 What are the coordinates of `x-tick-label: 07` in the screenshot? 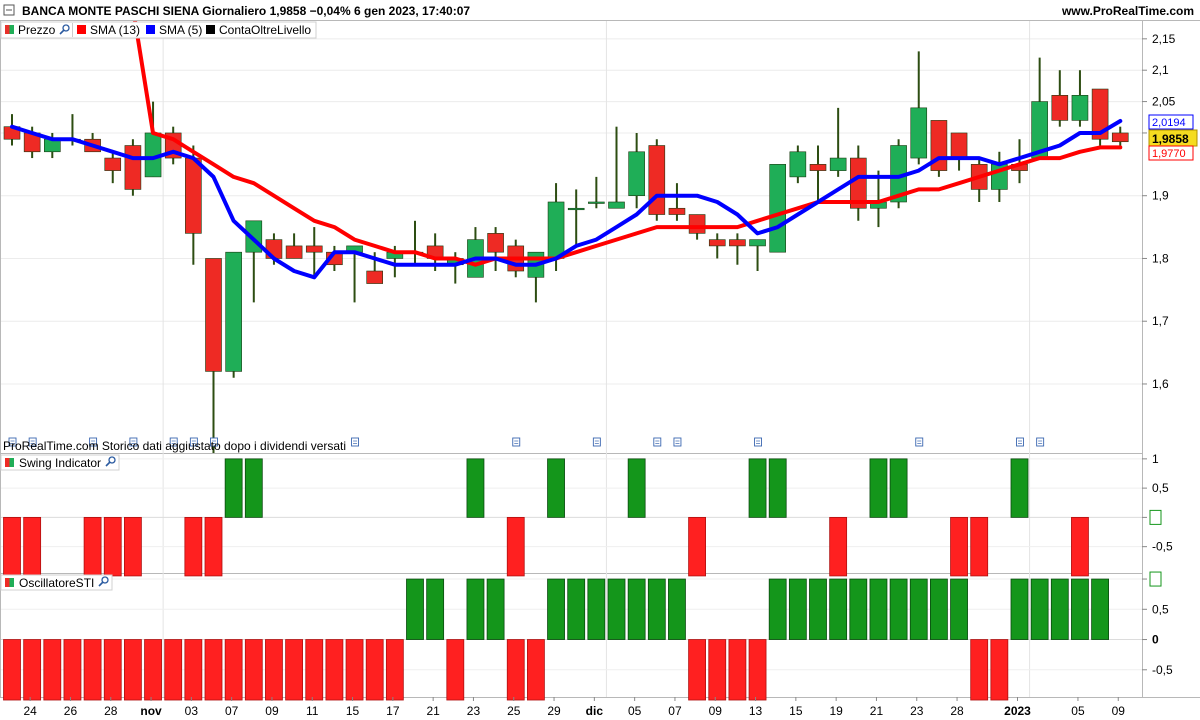 It's located at (675, 711).